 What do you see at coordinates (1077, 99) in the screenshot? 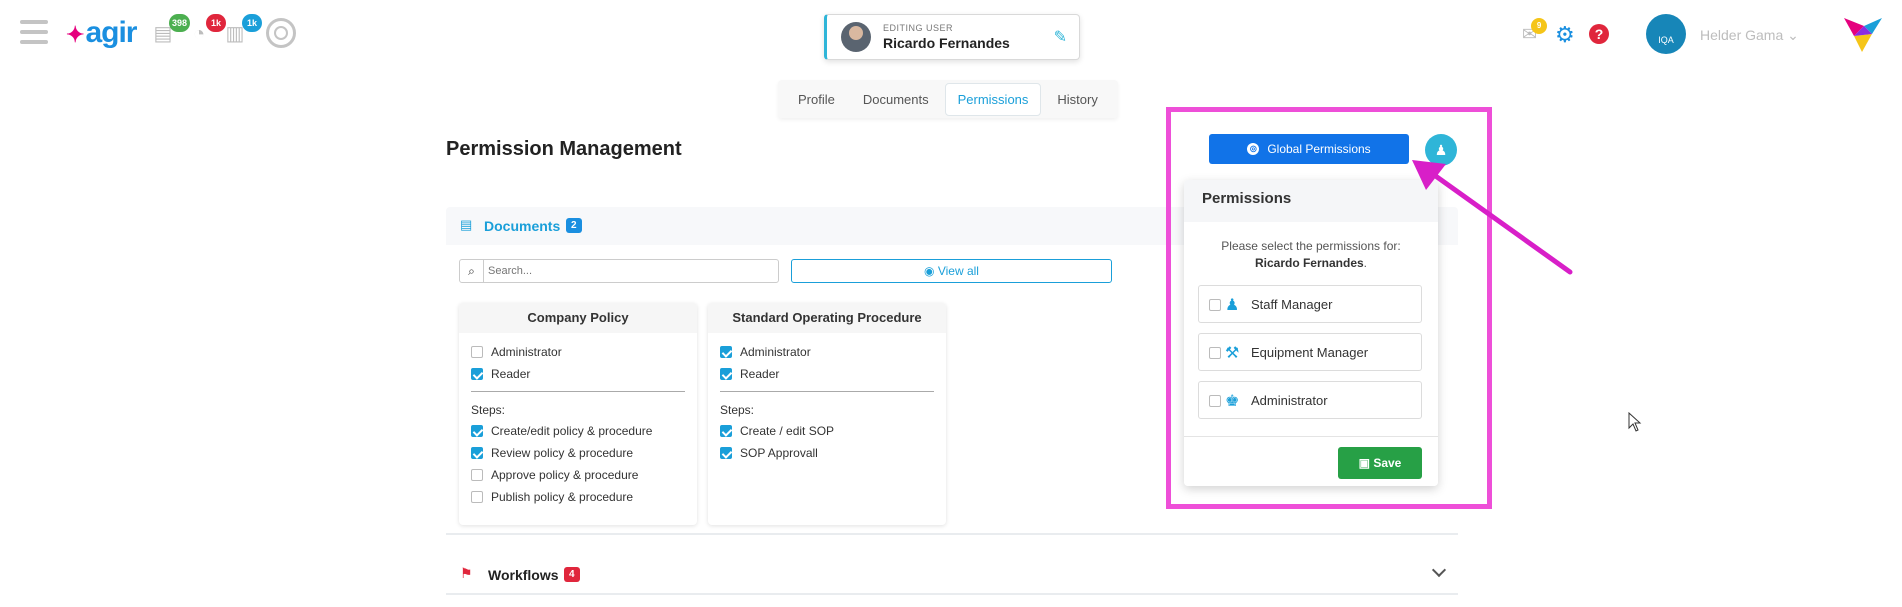
I see `tab-history: History` at bounding box center [1077, 99].